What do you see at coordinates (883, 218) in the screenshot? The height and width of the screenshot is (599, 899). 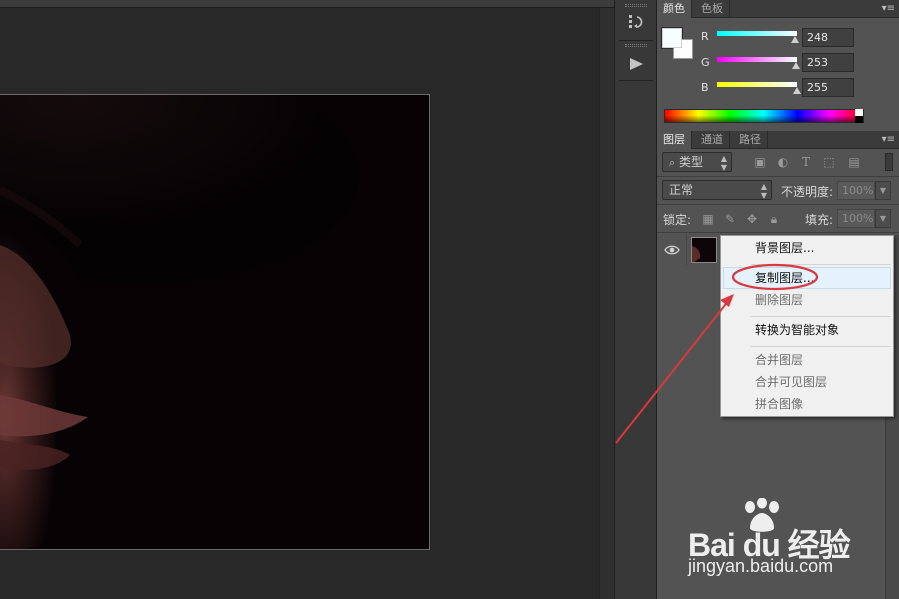 I see `fill-dropdown-button: ▼` at bounding box center [883, 218].